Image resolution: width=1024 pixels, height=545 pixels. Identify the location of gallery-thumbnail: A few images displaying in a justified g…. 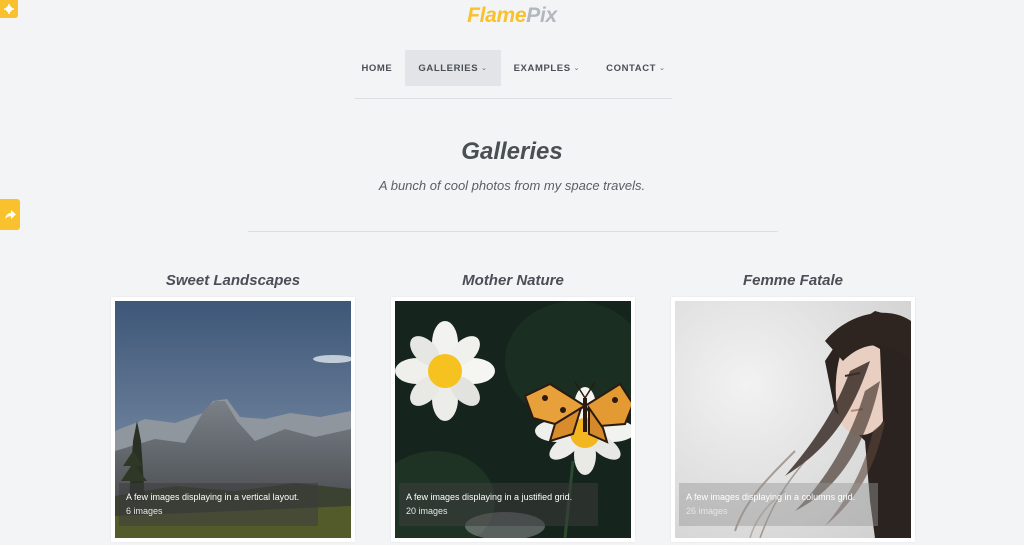
(513, 419).